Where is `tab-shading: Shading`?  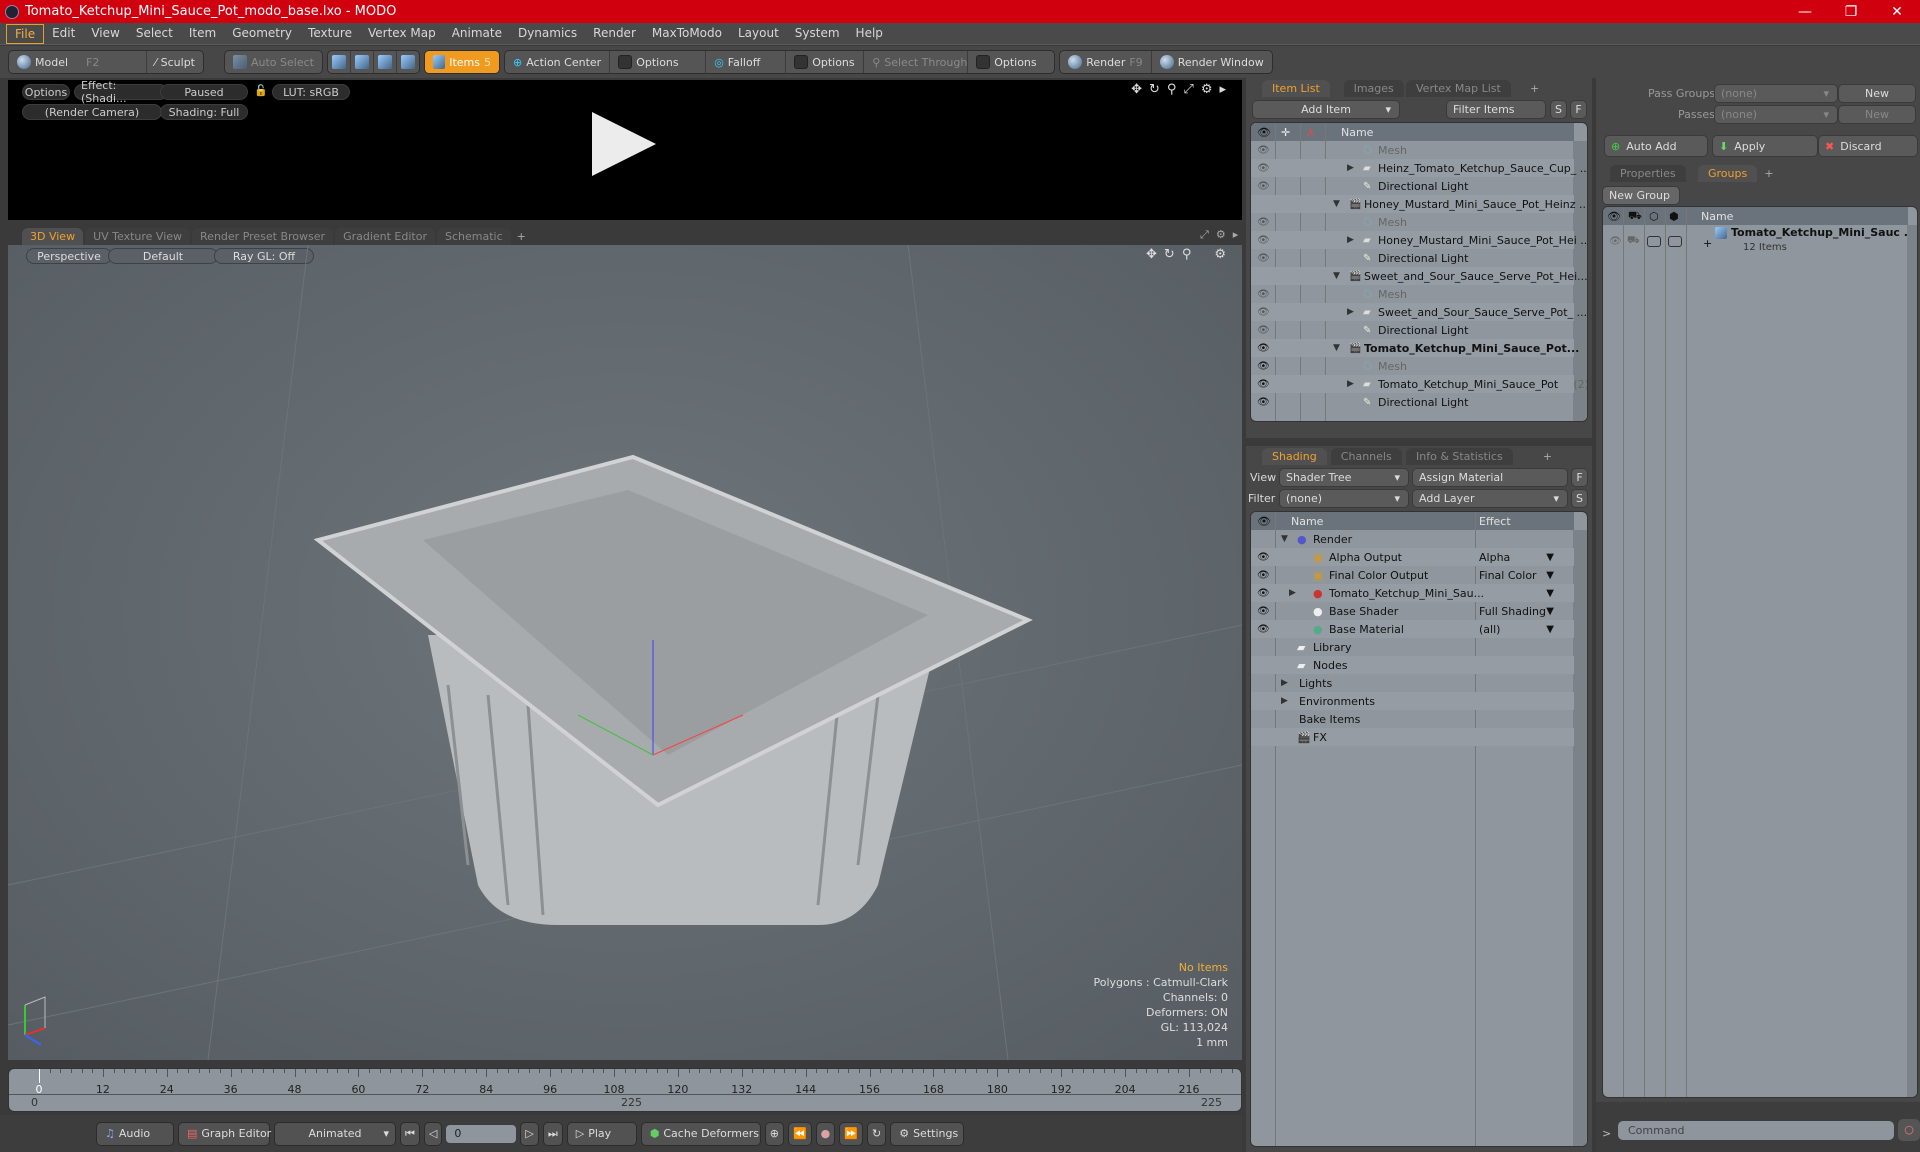 tab-shading: Shading is located at coordinates (1294, 456).